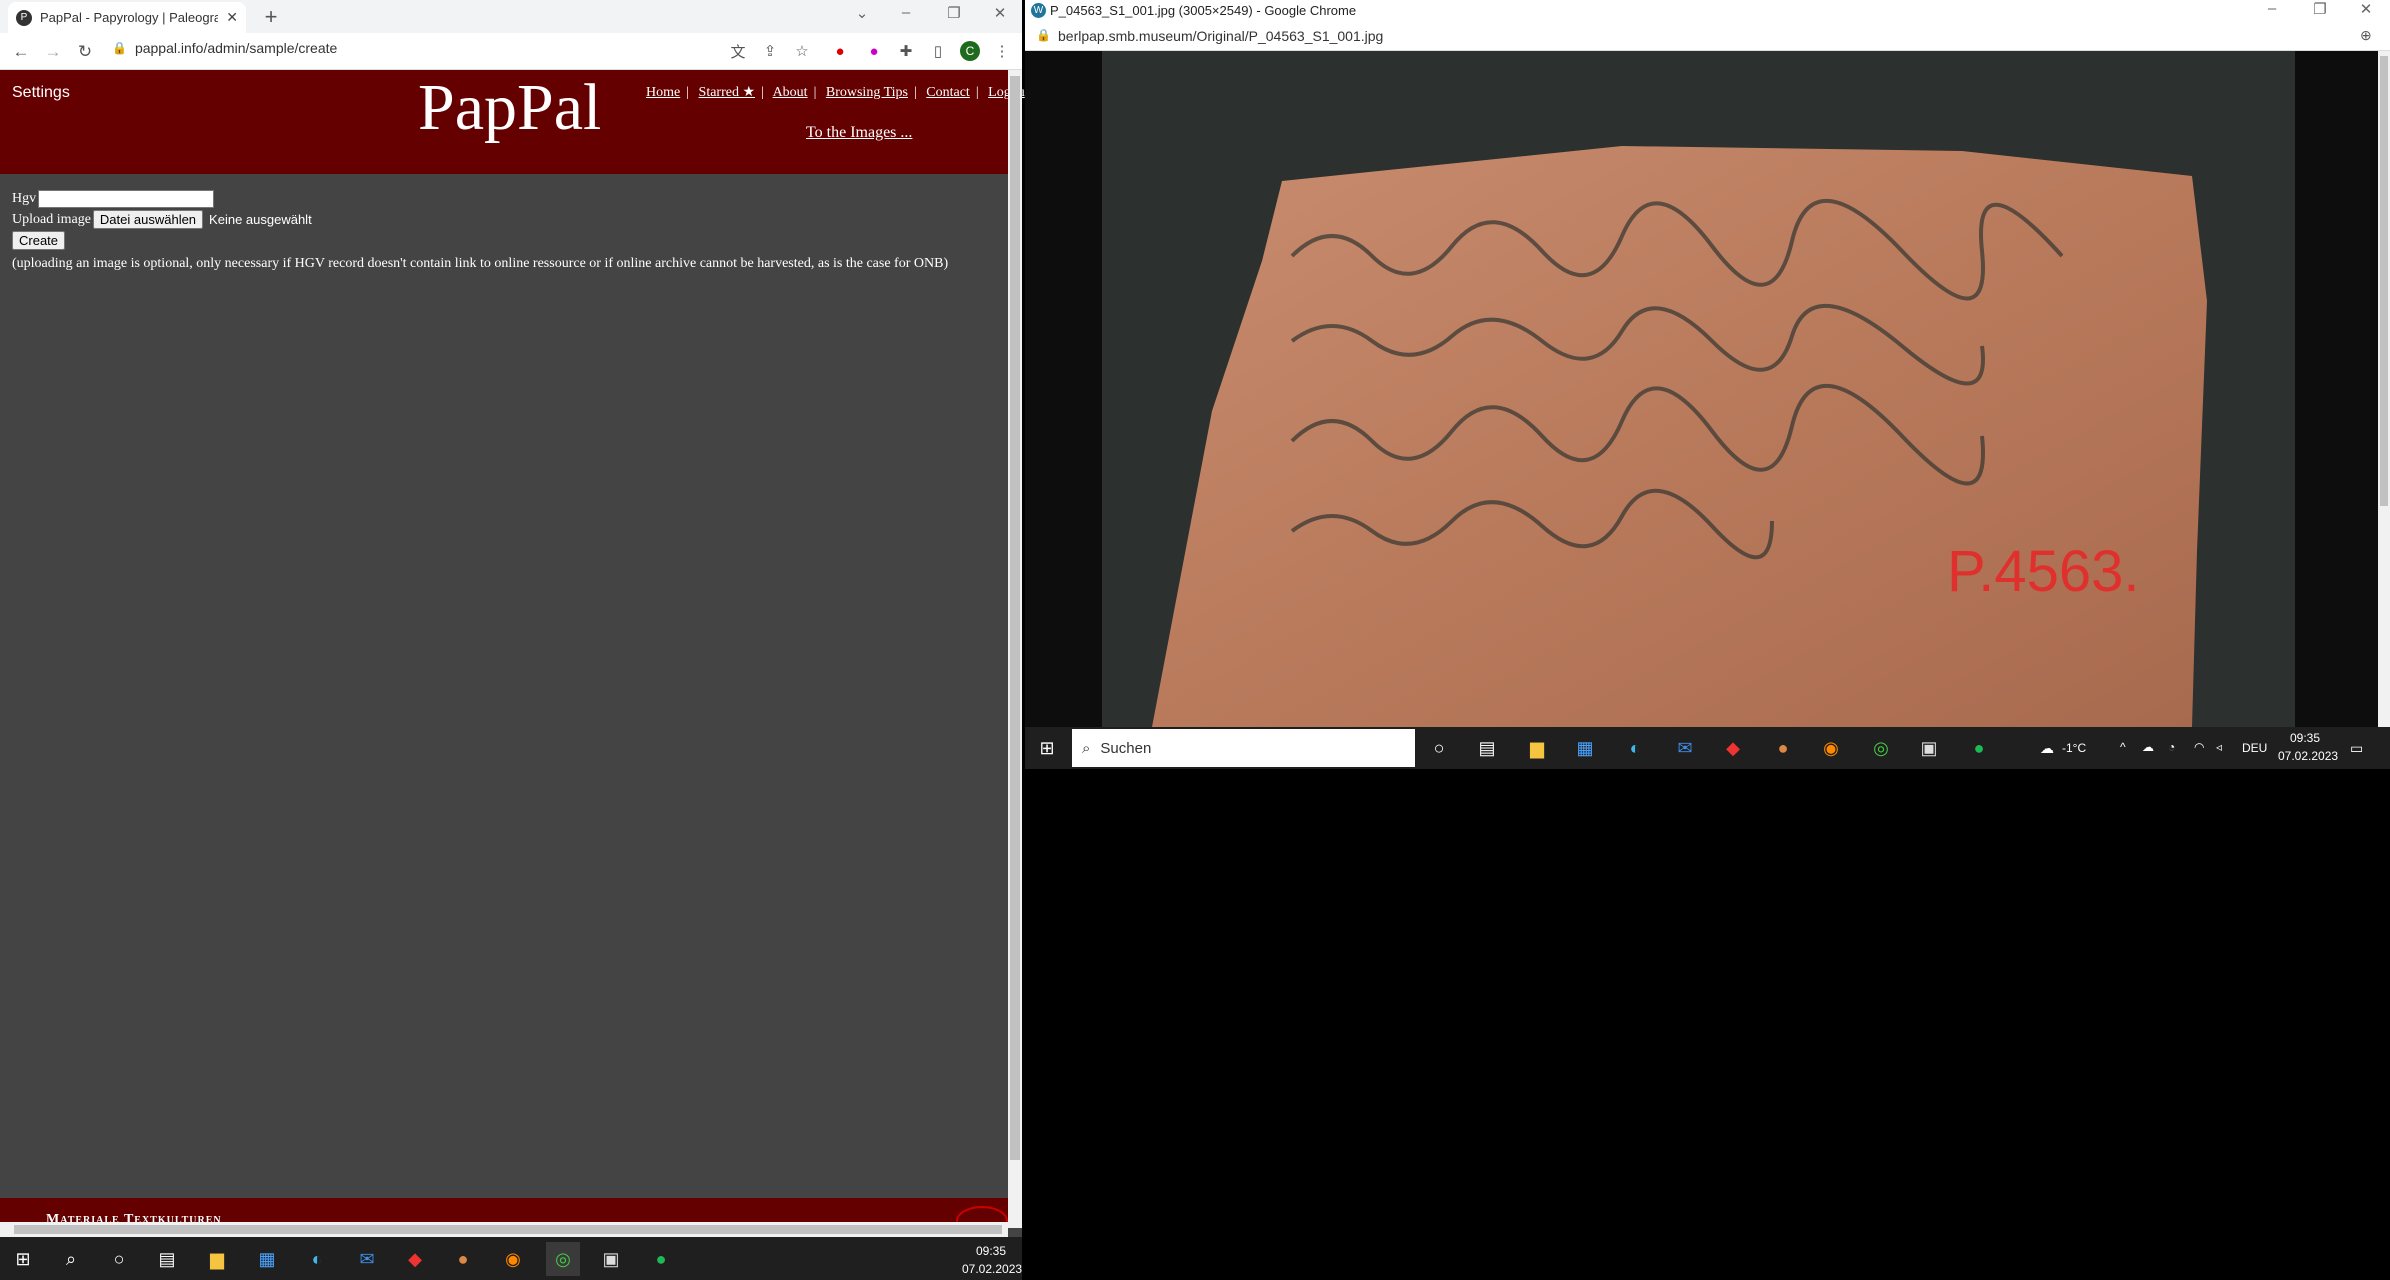 The width and height of the screenshot is (2390, 1280). I want to click on onedrive-icon: ☁, so click(2148, 747).